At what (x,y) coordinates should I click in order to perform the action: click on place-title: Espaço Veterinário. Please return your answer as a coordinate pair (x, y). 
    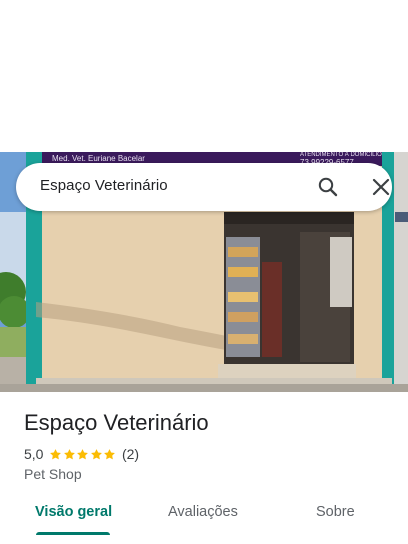
    Looking at the image, I should click on (116, 422).